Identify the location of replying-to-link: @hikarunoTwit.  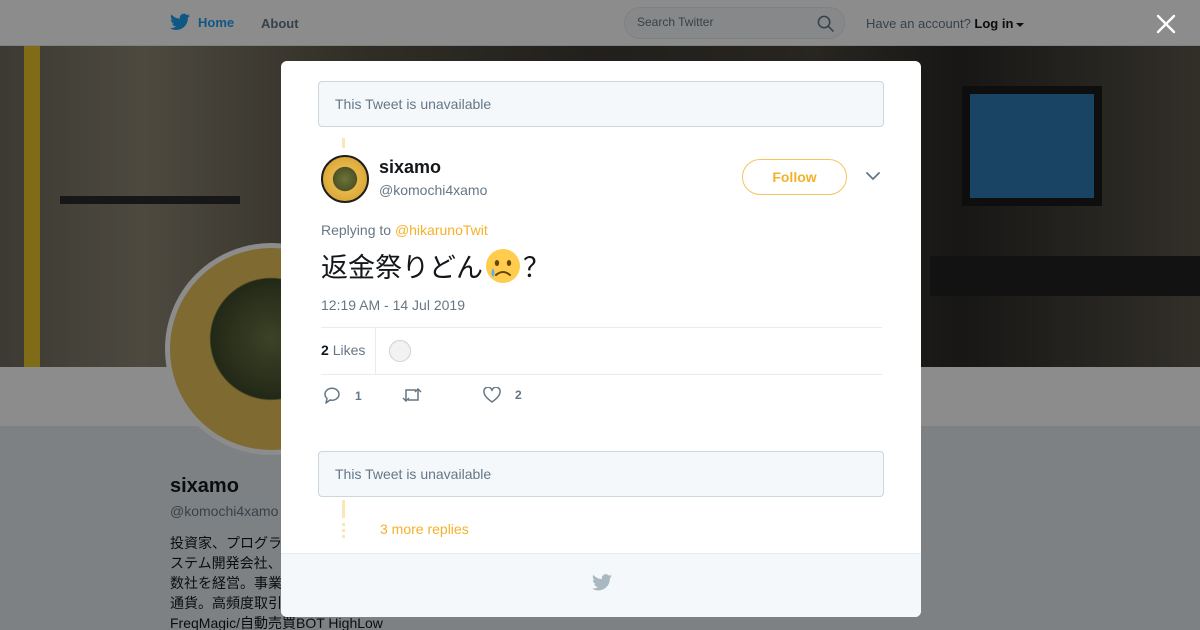
(441, 230).